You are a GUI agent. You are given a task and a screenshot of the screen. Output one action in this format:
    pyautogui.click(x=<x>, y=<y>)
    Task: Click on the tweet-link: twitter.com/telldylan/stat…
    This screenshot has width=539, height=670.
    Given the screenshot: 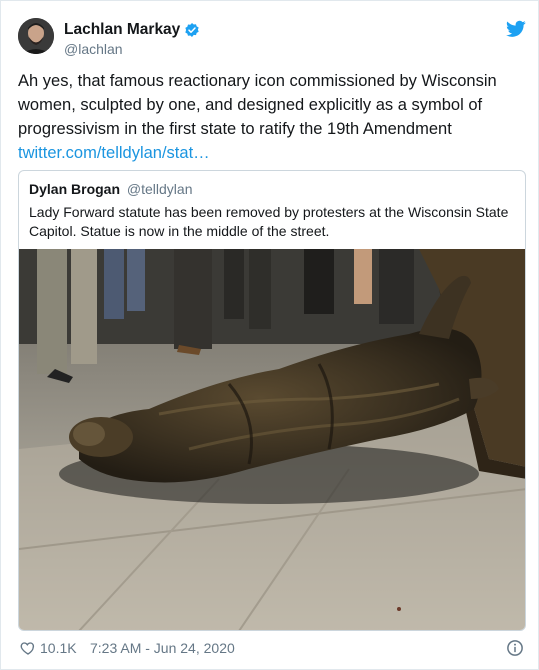 What is the action you would take?
    pyautogui.click(x=272, y=153)
    